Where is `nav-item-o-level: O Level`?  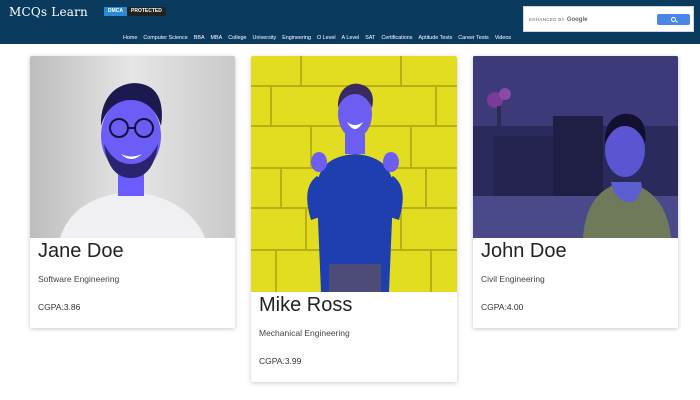
nav-item-o-level: O Level is located at coordinates (326, 38).